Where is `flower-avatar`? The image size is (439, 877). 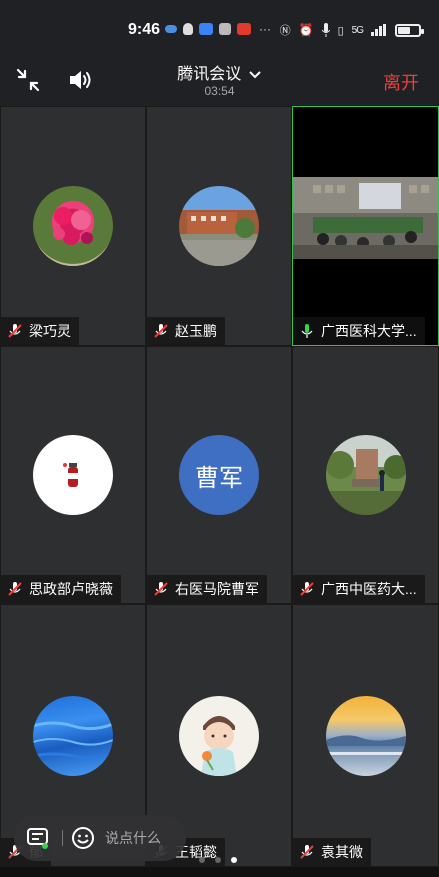
flower-avatar is located at coordinates (73, 226).